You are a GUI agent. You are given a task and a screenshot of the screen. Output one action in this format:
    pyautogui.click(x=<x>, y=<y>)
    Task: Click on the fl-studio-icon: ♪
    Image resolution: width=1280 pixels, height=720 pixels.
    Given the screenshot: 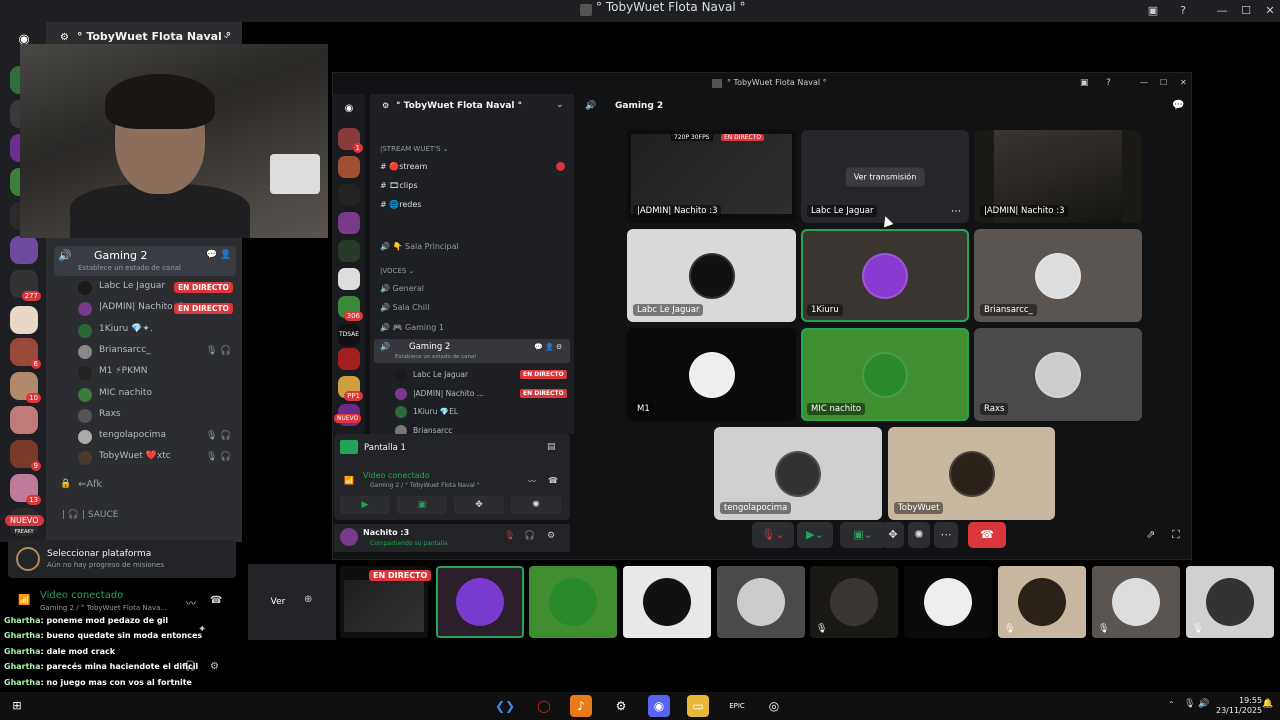 What is the action you would take?
    pyautogui.click(x=581, y=706)
    